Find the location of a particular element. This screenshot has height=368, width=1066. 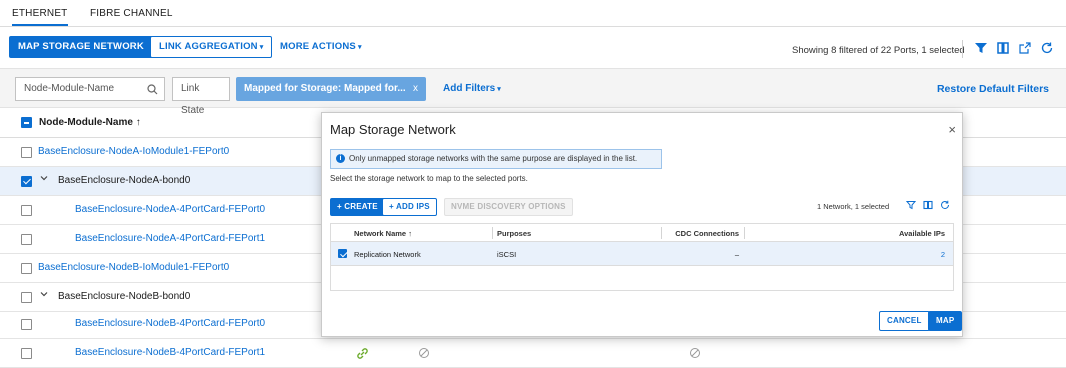

port-name-link: BaseEnclosure-NodeB-4PortCard-FEPort0 is located at coordinates (170, 323).